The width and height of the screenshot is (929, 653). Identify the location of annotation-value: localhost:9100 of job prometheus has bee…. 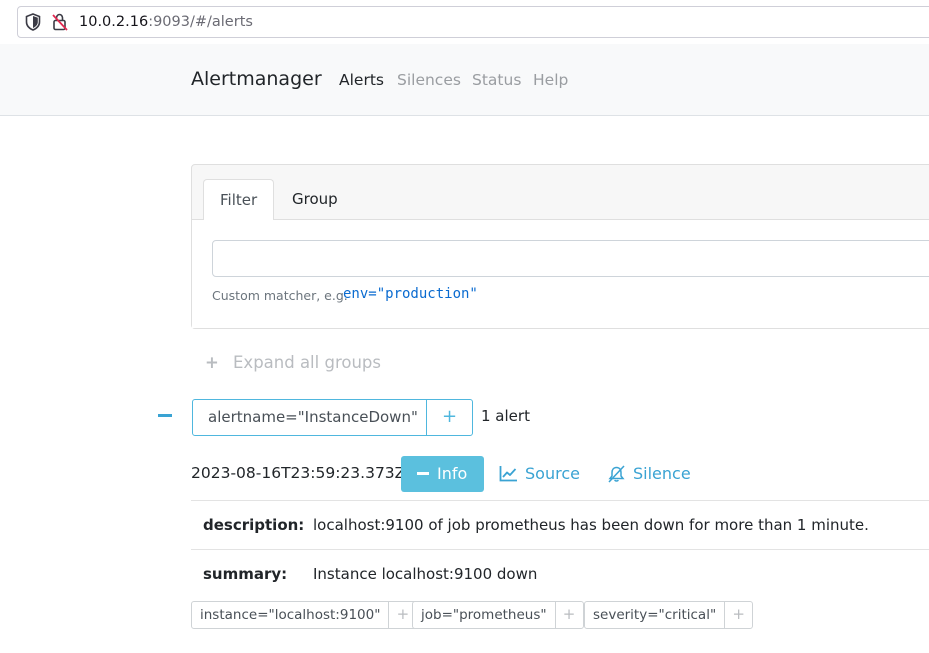
(591, 525).